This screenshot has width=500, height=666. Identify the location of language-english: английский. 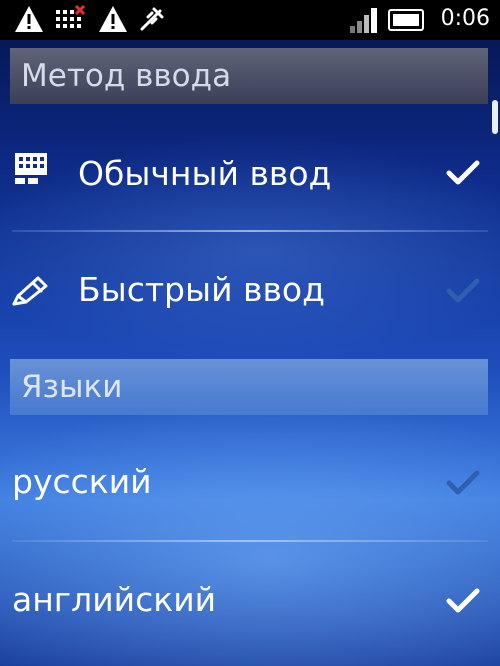
(250, 604).